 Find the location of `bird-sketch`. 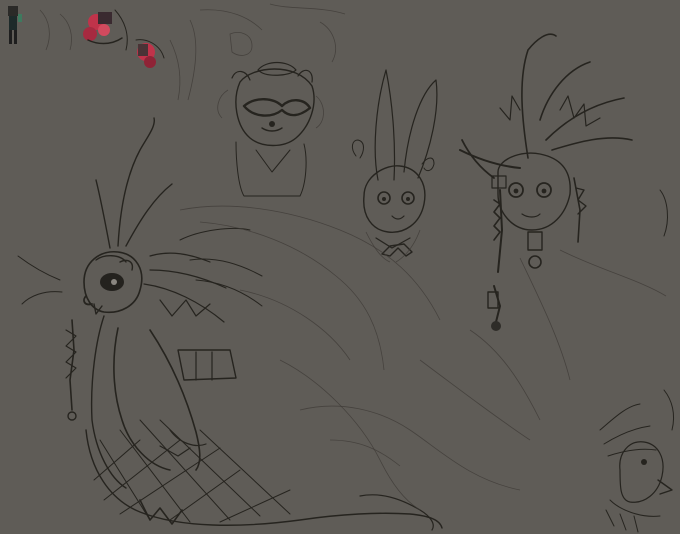

bird-sketch is located at coordinates (637, 461).